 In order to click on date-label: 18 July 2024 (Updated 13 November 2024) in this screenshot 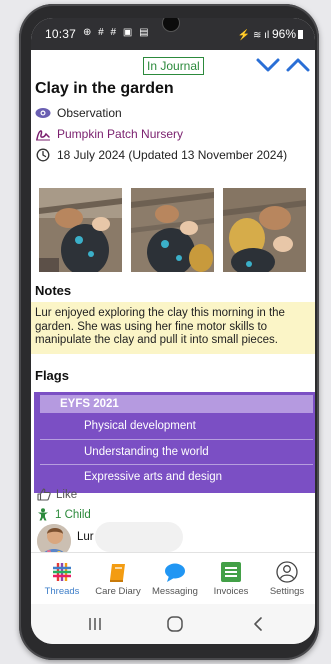, I will do `click(172, 155)`.